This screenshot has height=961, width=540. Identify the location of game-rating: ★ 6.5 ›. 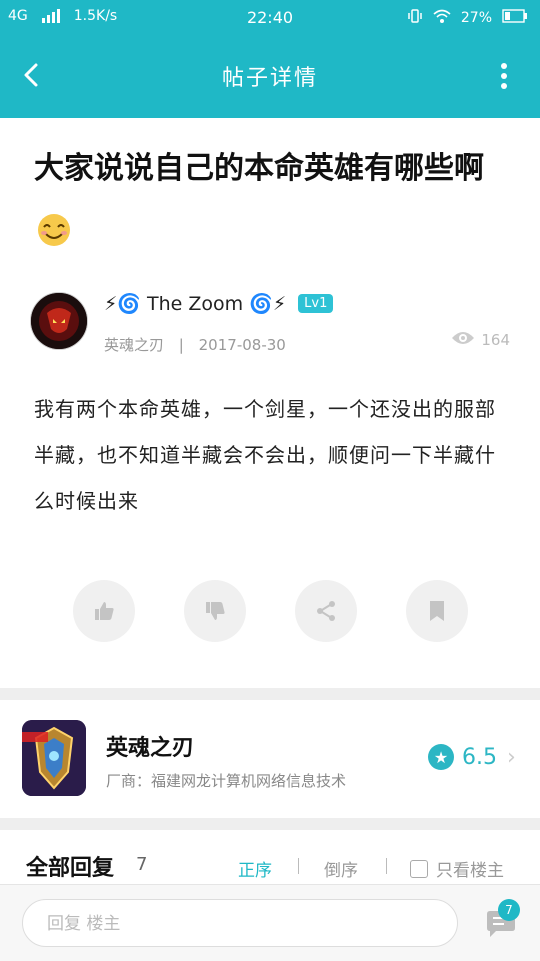
(472, 757).